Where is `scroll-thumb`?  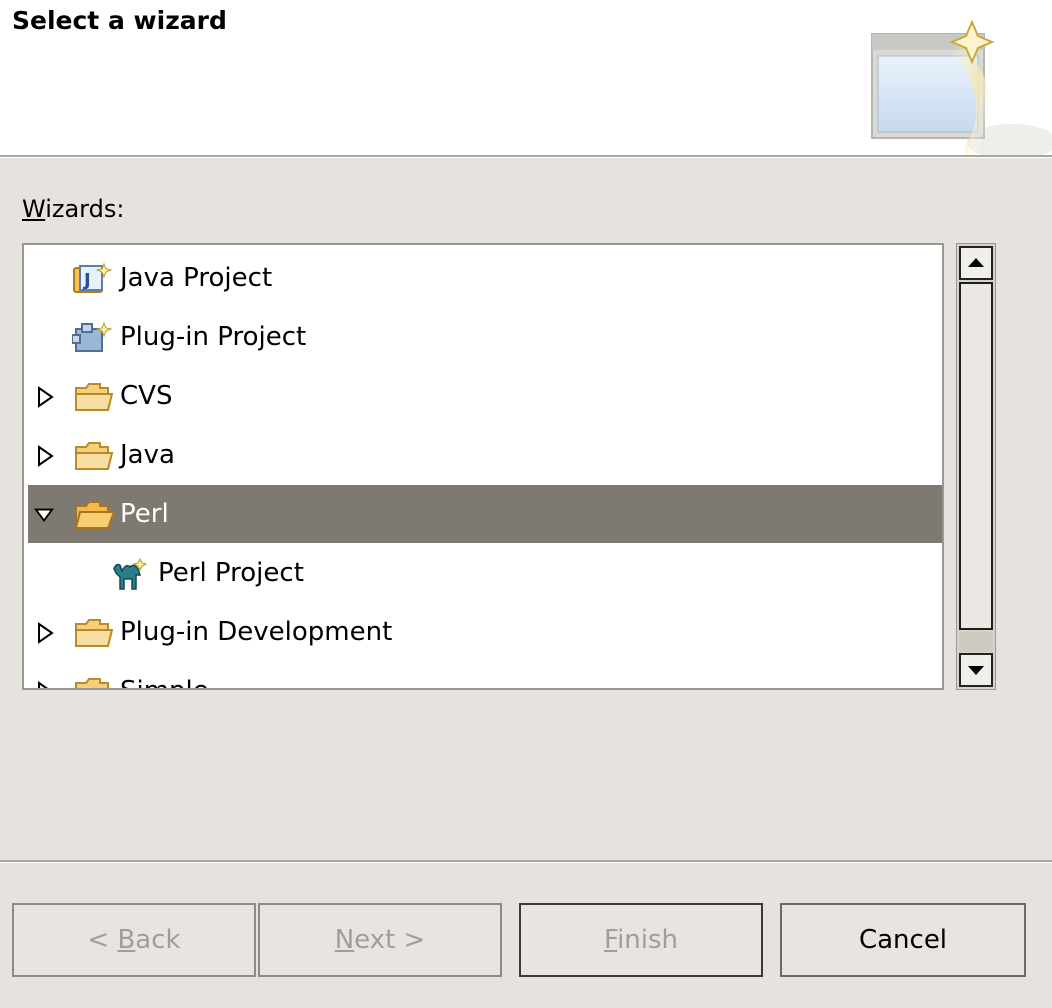 scroll-thumb is located at coordinates (976, 456).